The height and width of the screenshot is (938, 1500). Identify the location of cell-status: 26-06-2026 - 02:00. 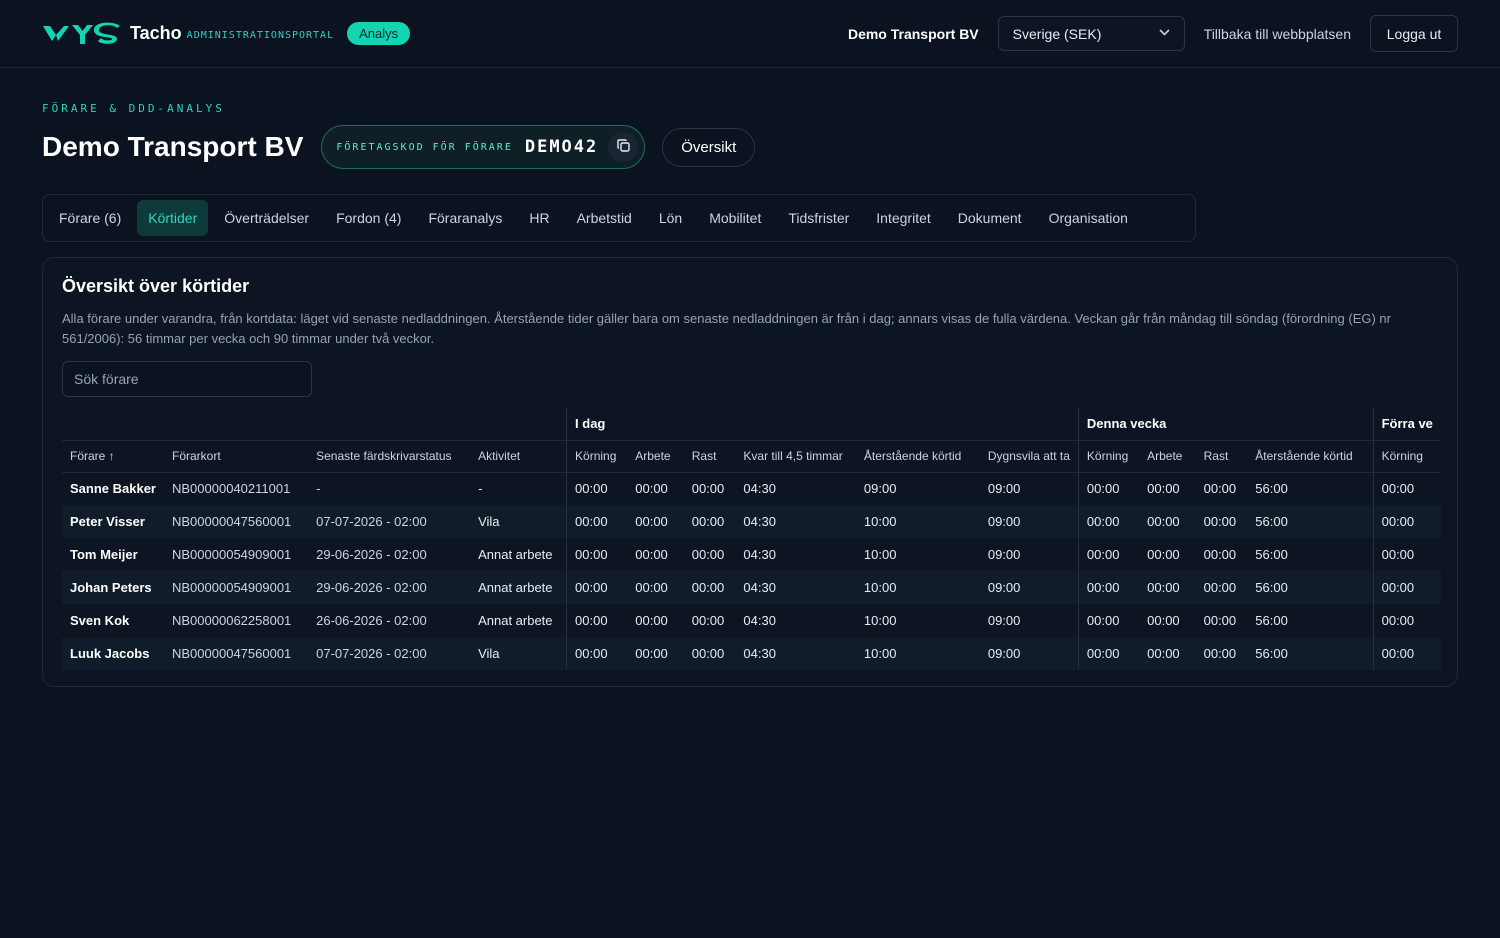
(371, 620).